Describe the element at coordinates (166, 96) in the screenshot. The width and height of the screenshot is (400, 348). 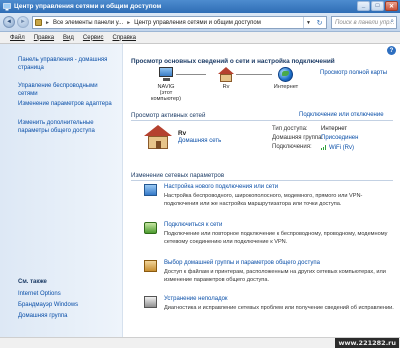
I see `map-node-sublabel: (этот компьютер)` at that location.